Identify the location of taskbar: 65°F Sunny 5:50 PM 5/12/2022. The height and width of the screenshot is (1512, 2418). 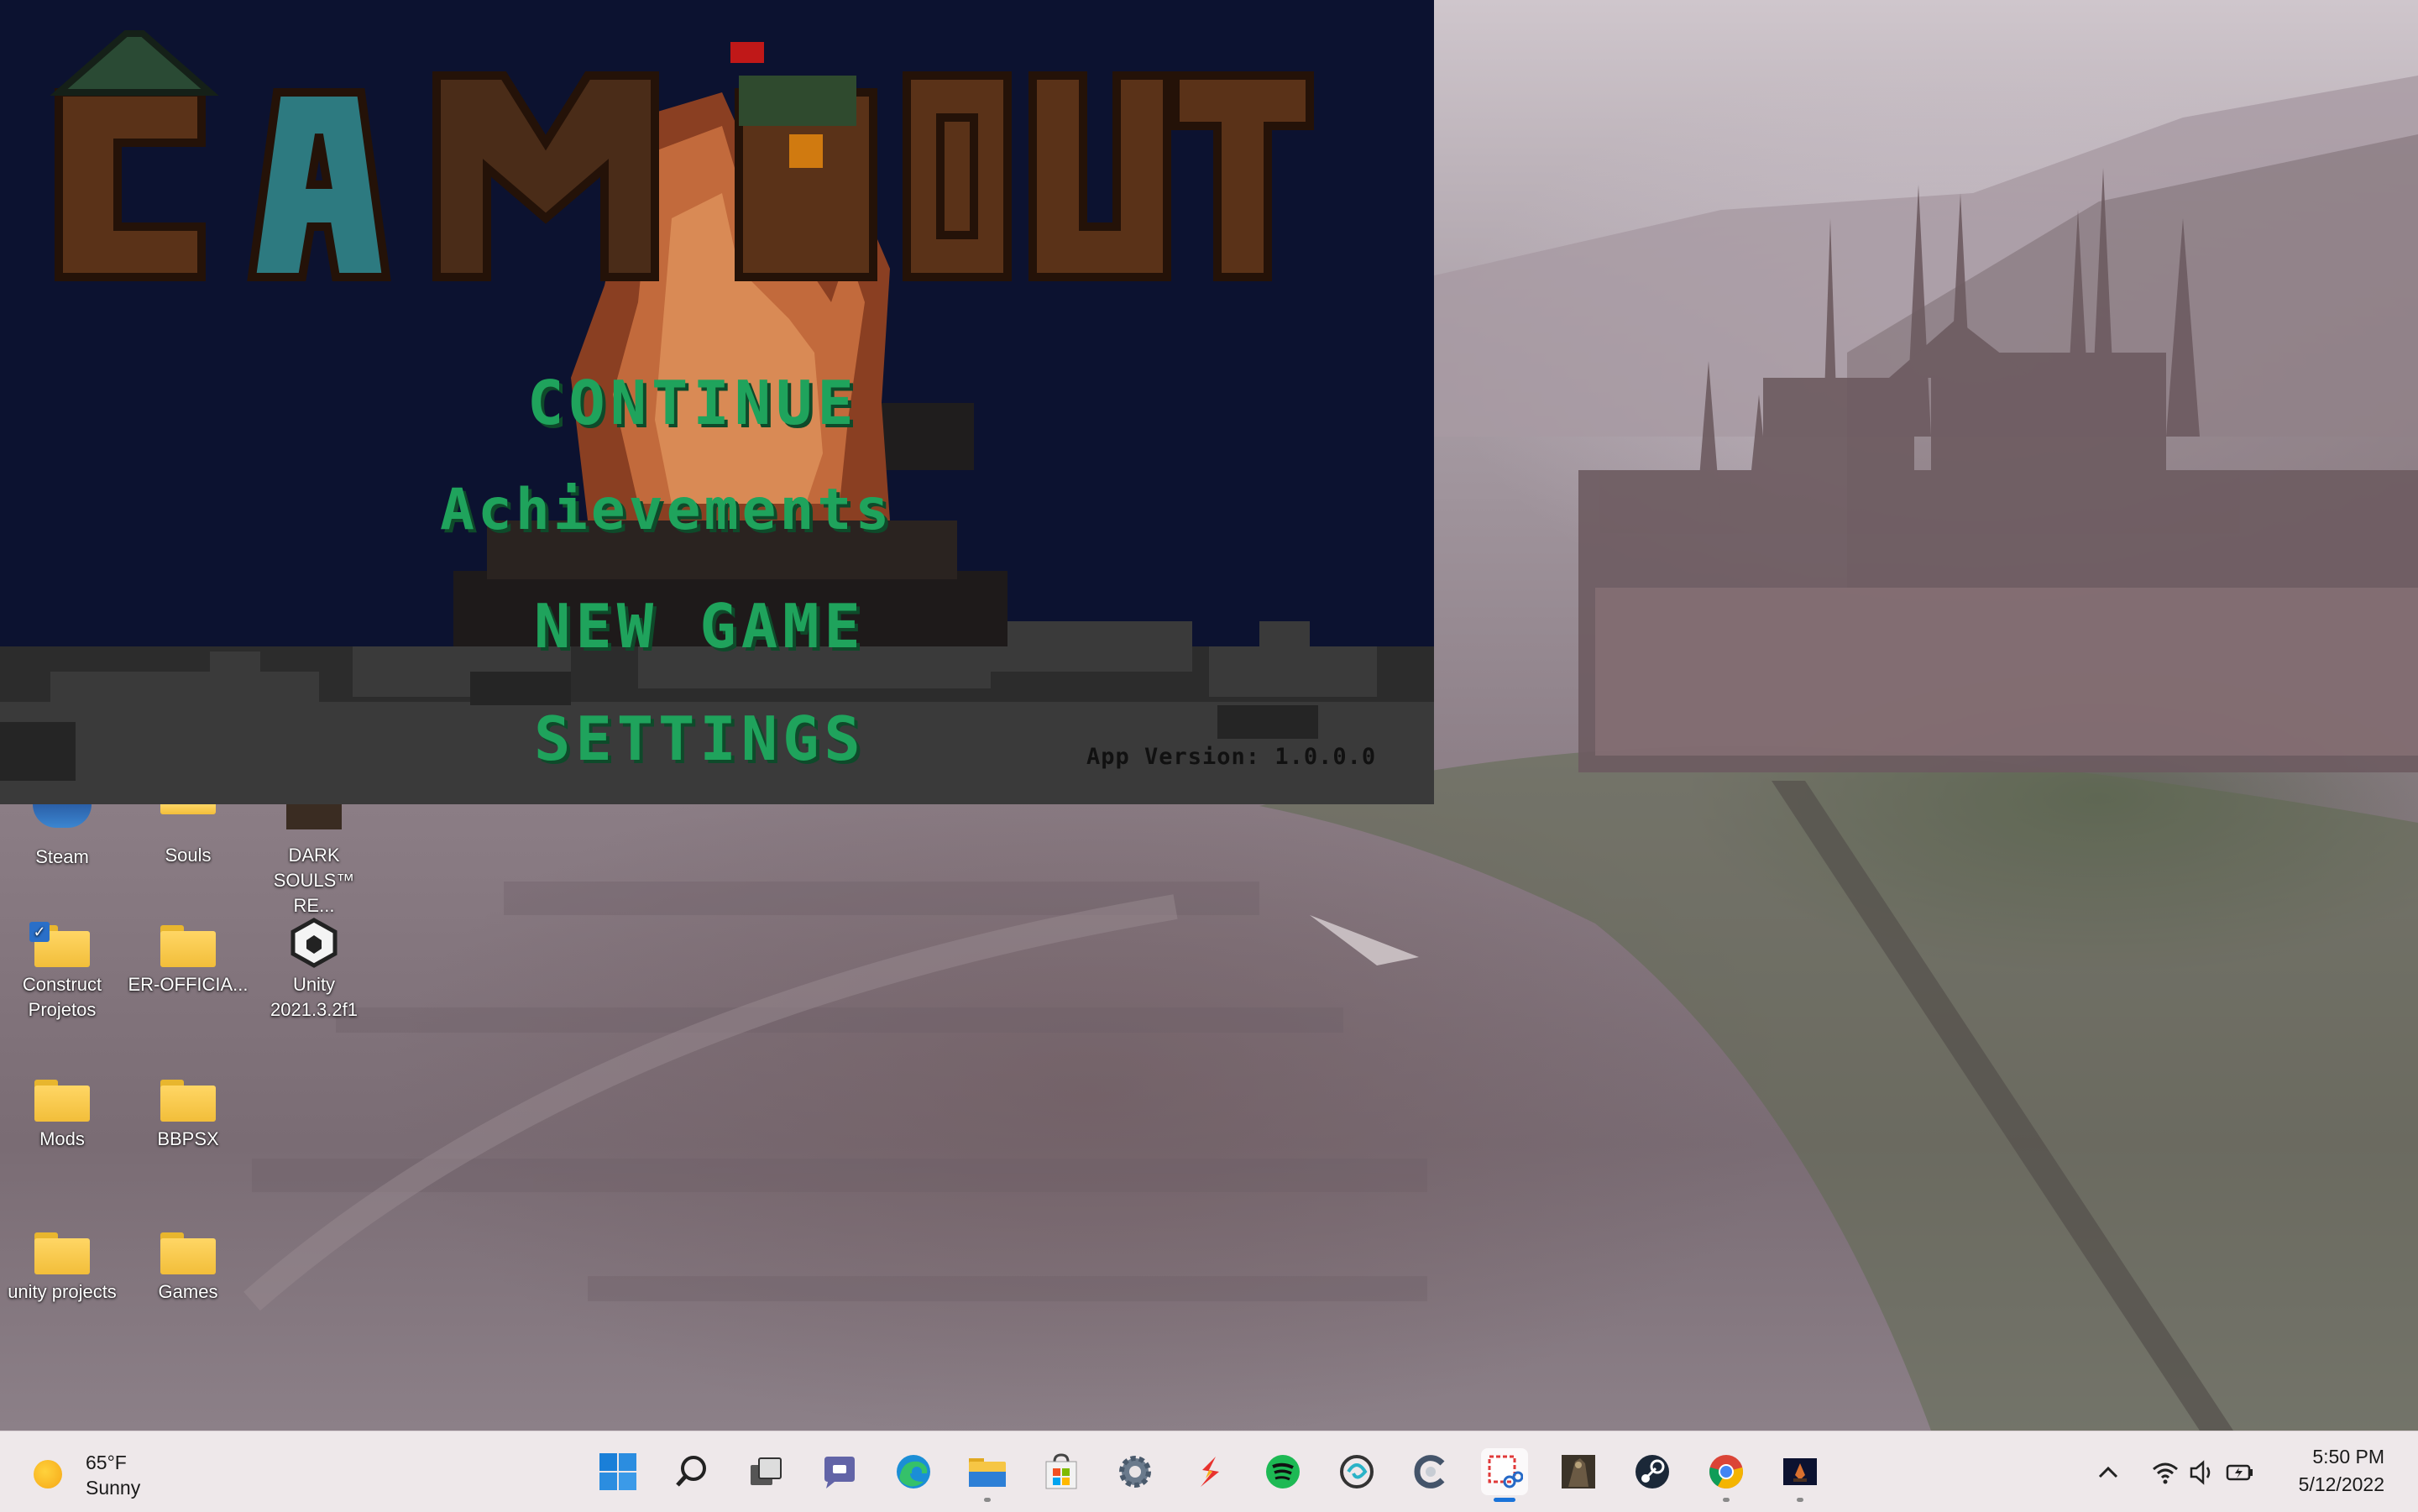
(1209, 1471).